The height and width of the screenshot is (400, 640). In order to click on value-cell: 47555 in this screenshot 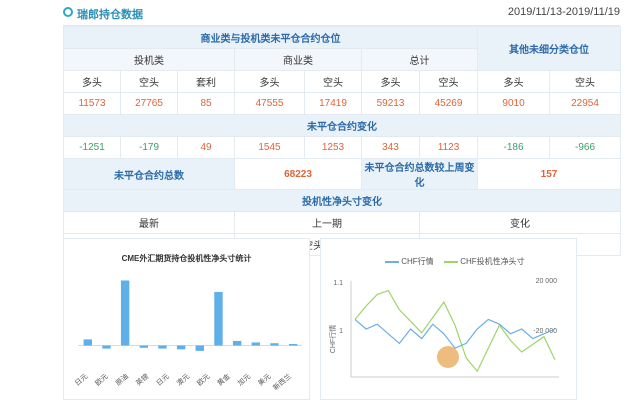, I will do `click(269, 103)`.